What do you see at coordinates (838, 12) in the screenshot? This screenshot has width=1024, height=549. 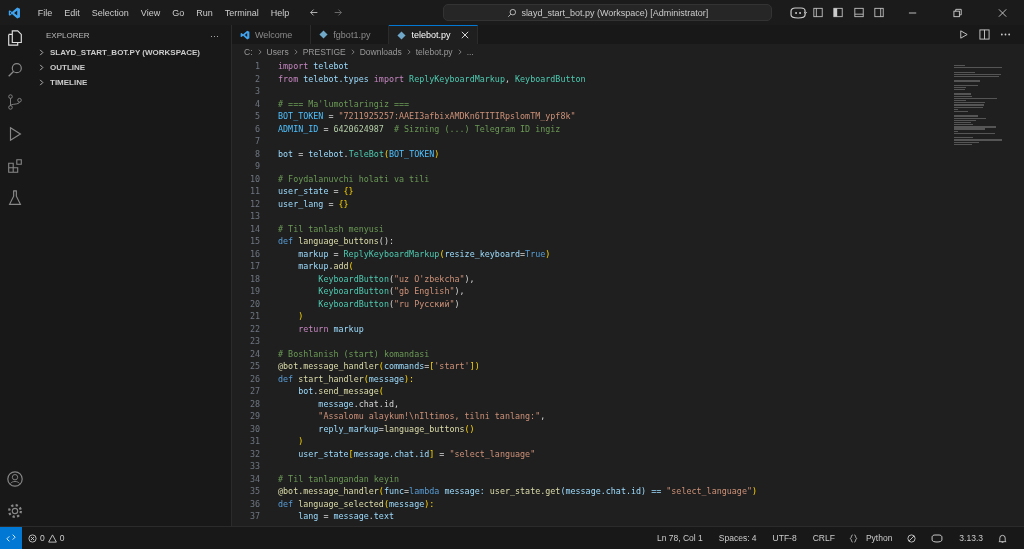 I see `sidebar-toggle-icon` at bounding box center [838, 12].